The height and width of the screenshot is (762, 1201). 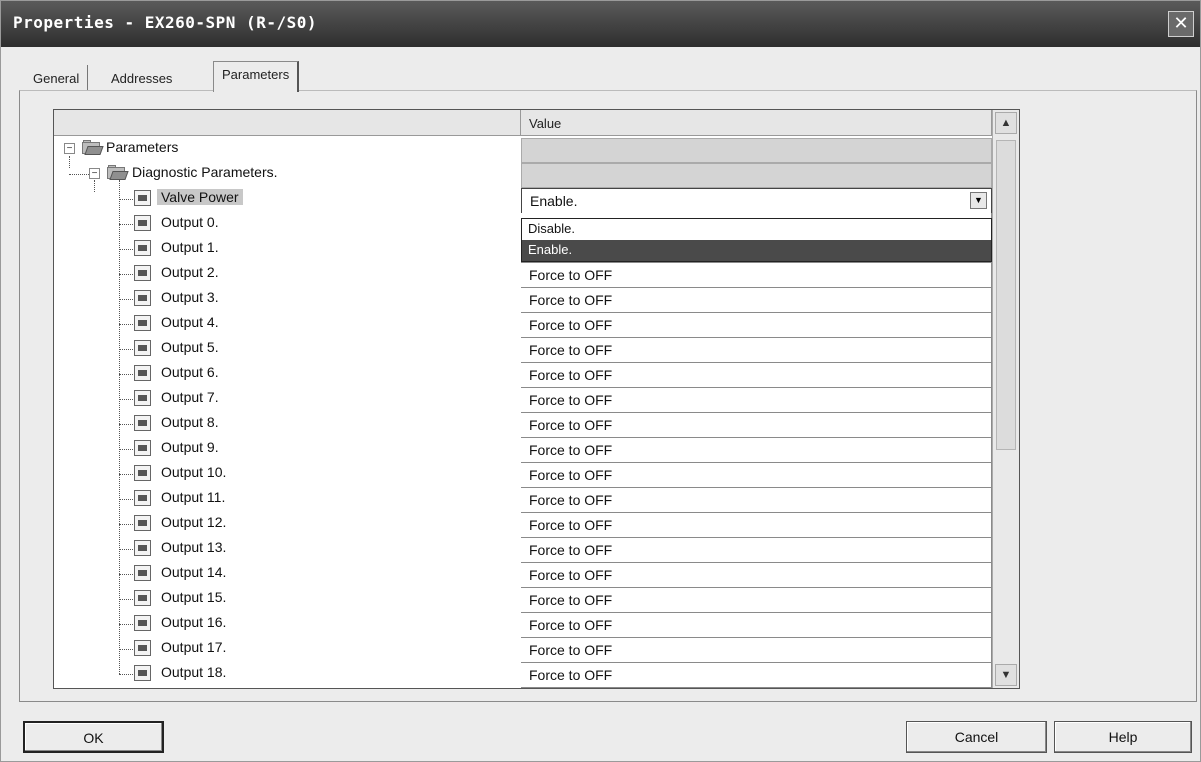 What do you see at coordinates (287, 223) in the screenshot?
I see `tree-row-output: Output 0.` at bounding box center [287, 223].